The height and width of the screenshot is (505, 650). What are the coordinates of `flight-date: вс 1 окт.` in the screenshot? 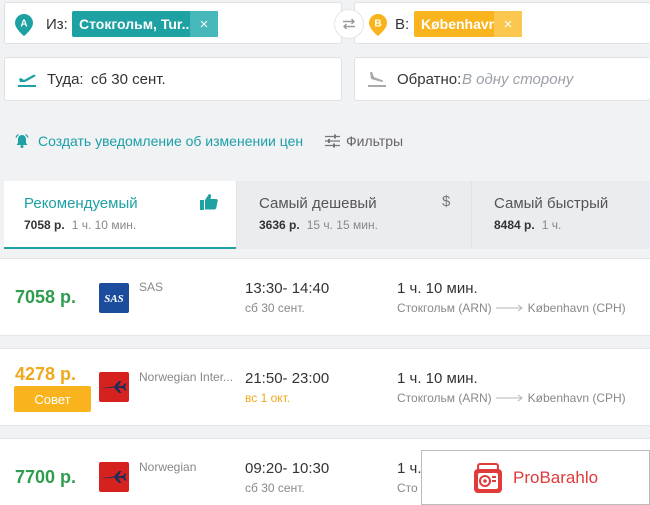 It's located at (268, 398).